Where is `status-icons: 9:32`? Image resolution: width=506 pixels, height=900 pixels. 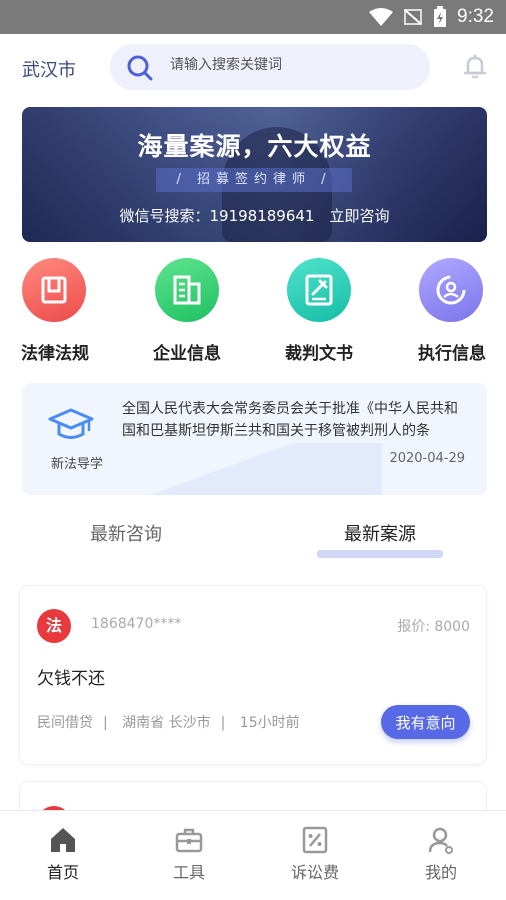 status-icons: 9:32 is located at coordinates (431, 17).